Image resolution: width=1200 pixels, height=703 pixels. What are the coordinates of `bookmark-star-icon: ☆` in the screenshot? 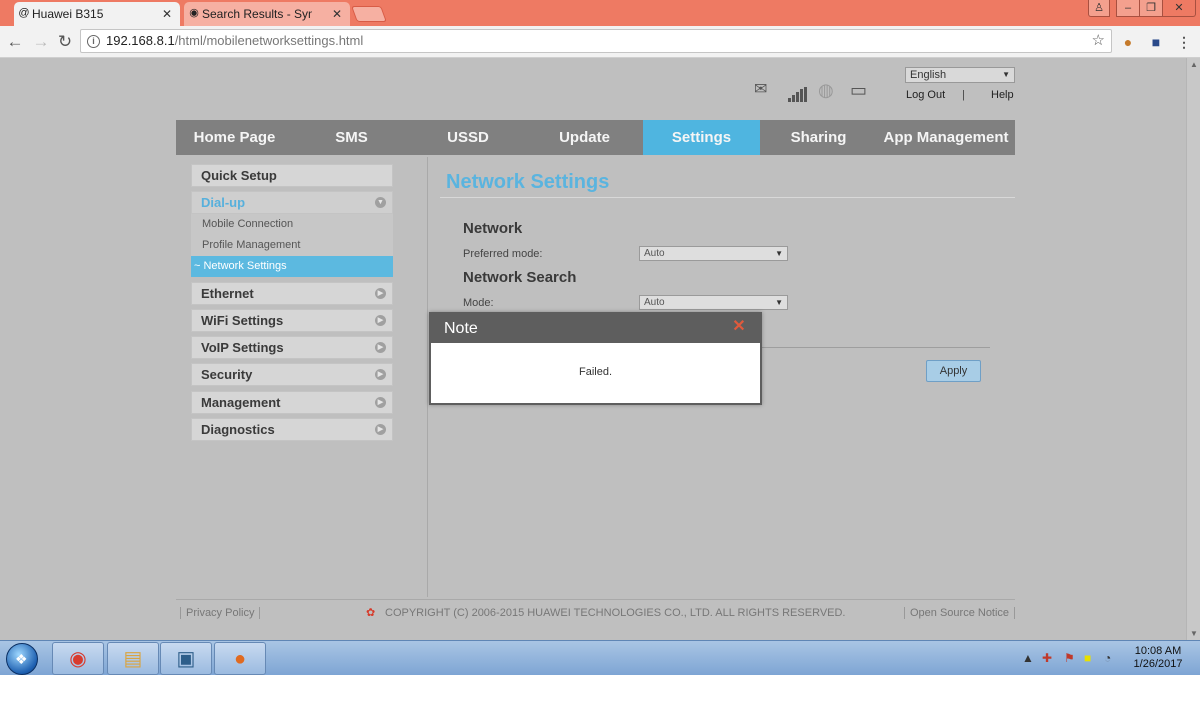 It's located at (1098, 41).